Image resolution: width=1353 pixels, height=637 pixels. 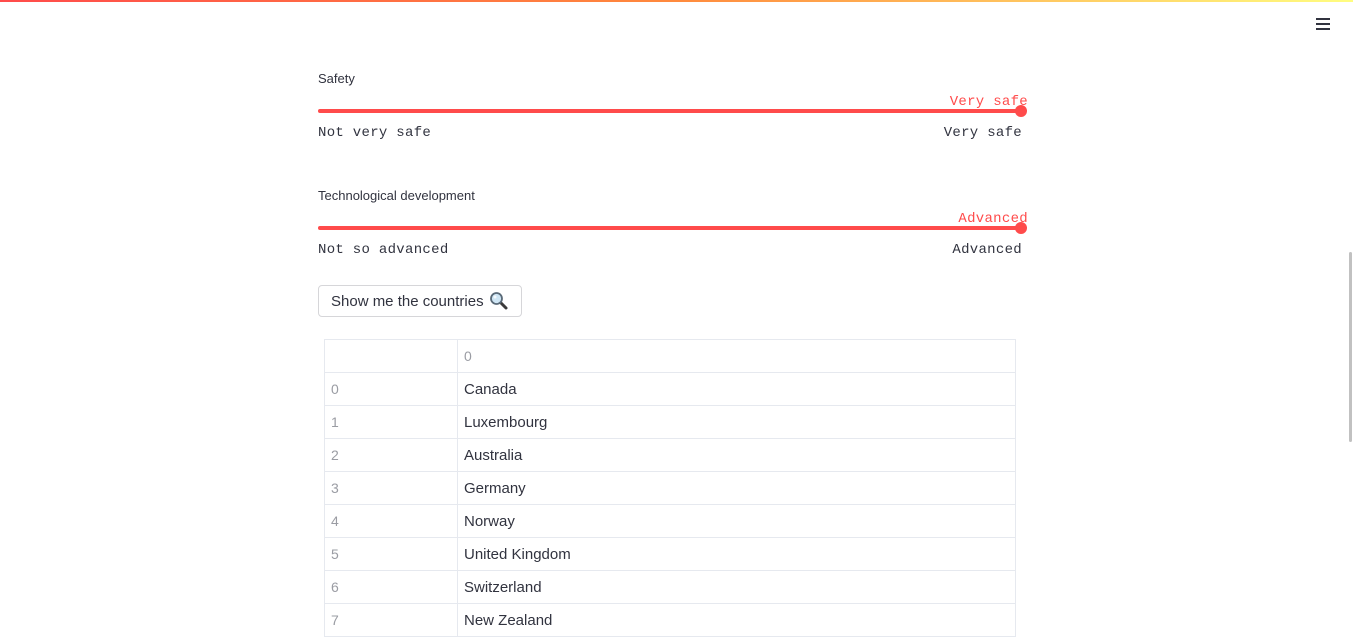 I want to click on country-cell: Australia, so click(x=736, y=455).